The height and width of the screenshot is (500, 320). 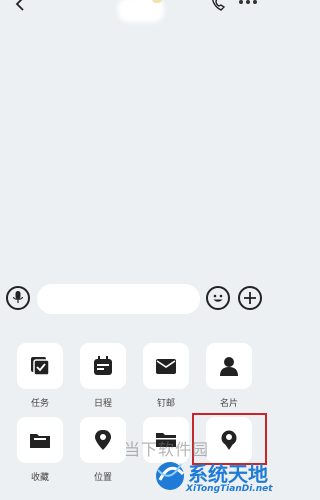 I want to click on plus-icon, so click(x=250, y=298).